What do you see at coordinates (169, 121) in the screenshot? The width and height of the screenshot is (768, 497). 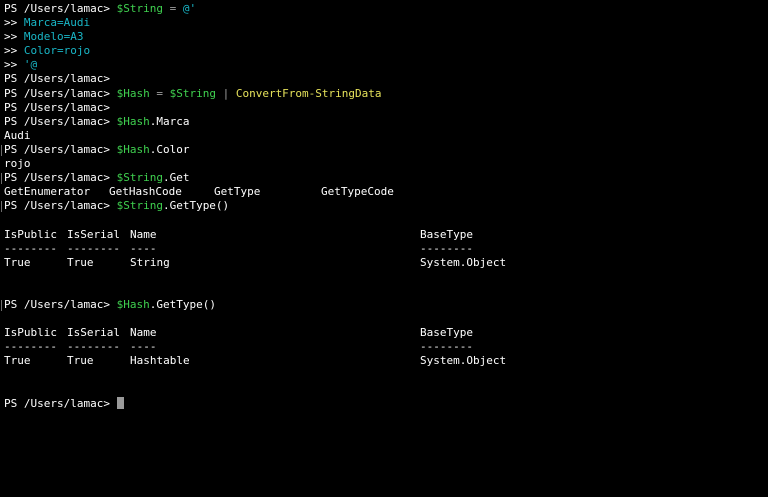 I see `member-token: .Marca` at bounding box center [169, 121].